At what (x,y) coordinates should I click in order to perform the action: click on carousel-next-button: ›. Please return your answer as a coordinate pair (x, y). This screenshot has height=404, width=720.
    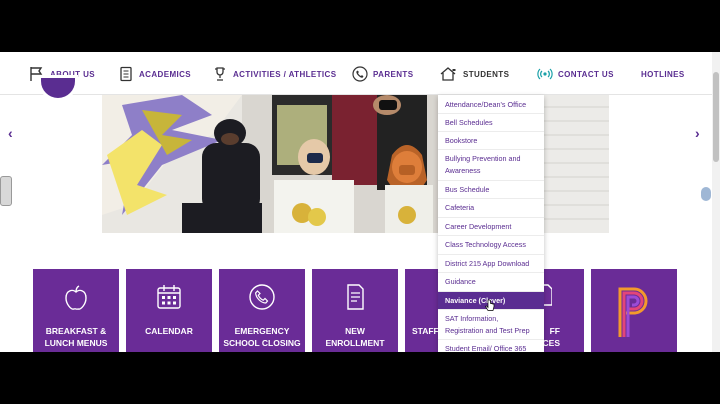
    Looking at the image, I should click on (697, 133).